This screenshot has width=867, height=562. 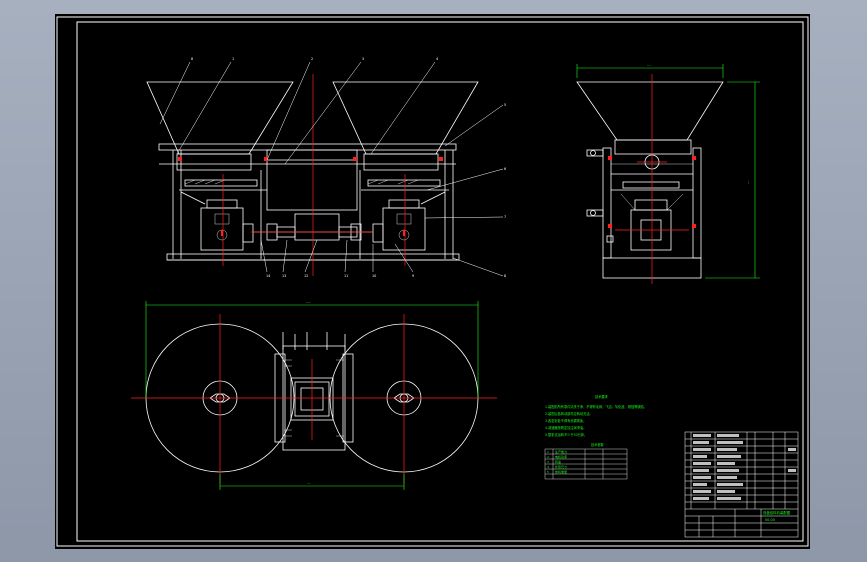 What do you see at coordinates (309, 302) in the screenshot?
I see `top-dim-top: ----` at bounding box center [309, 302].